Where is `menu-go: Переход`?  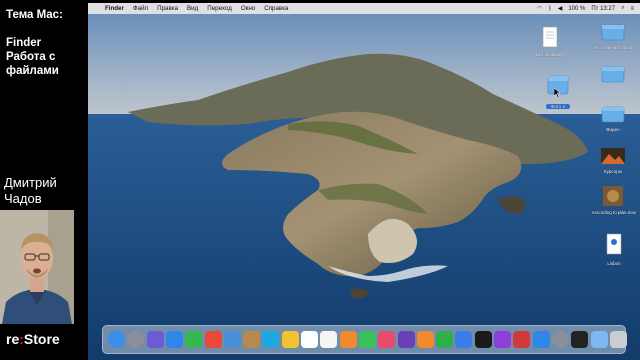
menu-go: Переход is located at coordinates (219, 8).